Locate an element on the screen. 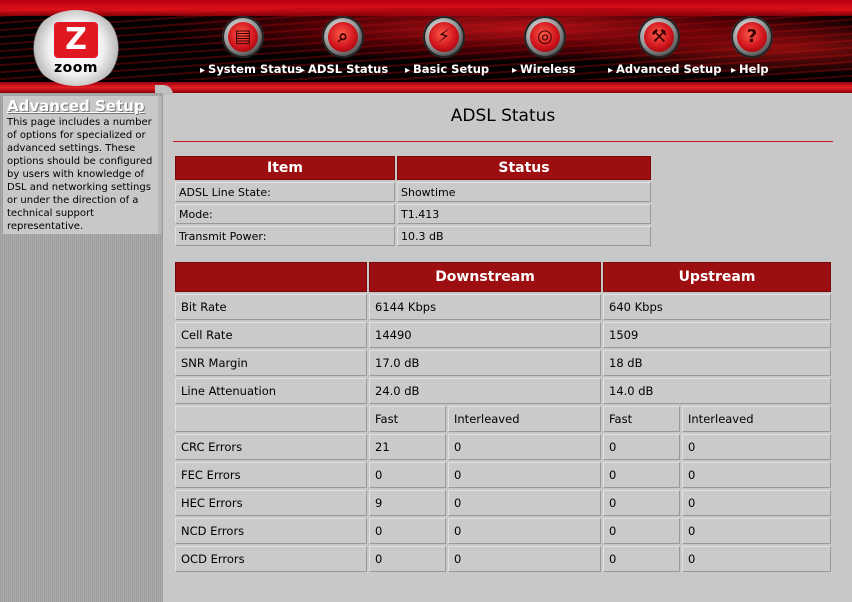  logo-text: zoom is located at coordinates (76, 68).